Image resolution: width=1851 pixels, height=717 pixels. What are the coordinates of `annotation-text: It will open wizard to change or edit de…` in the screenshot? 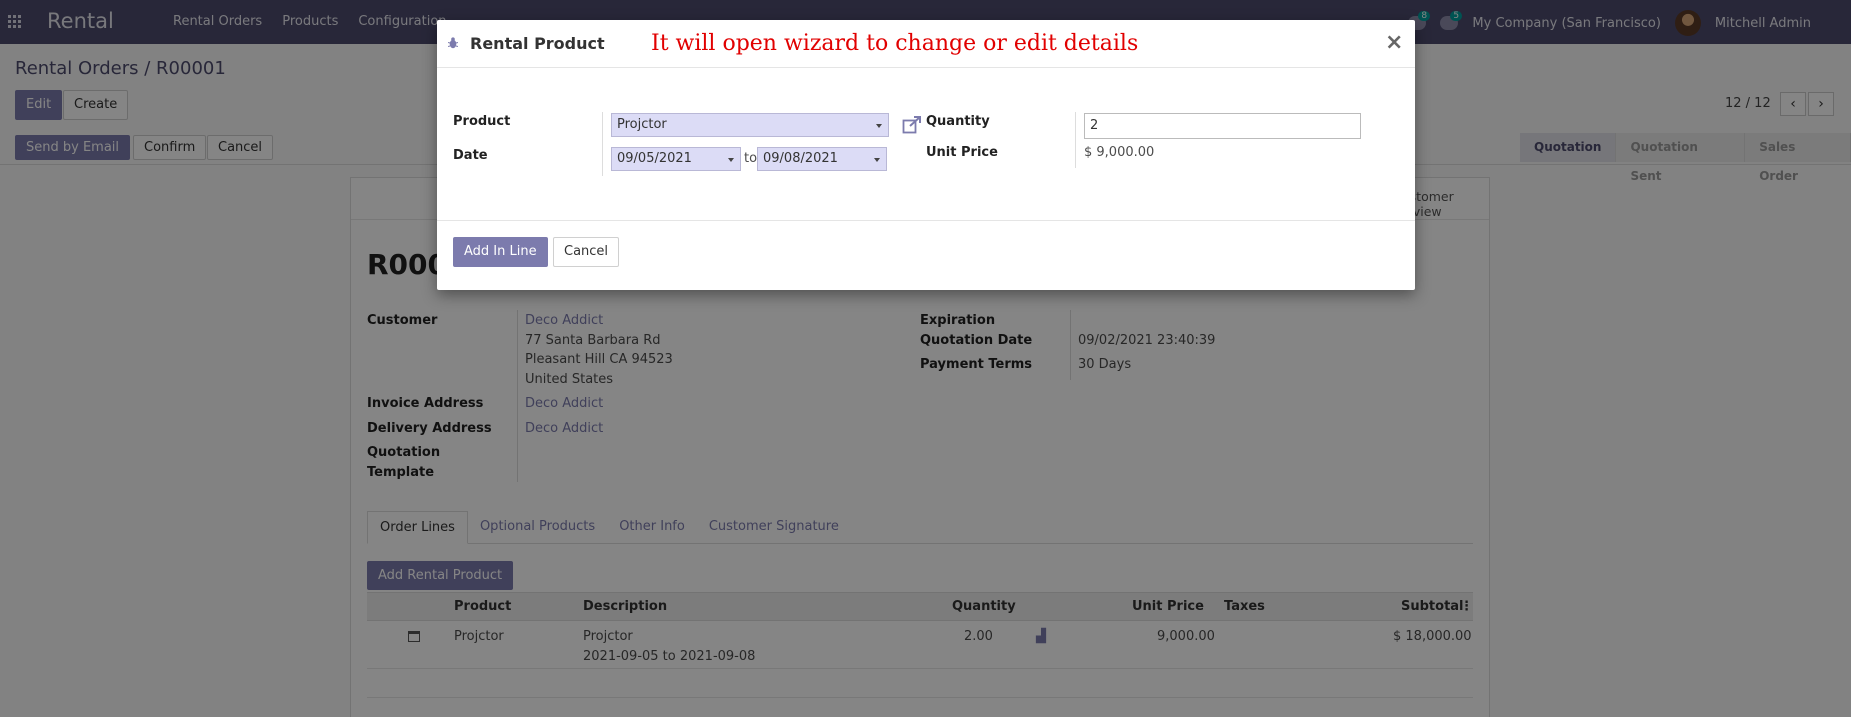 It's located at (895, 43).